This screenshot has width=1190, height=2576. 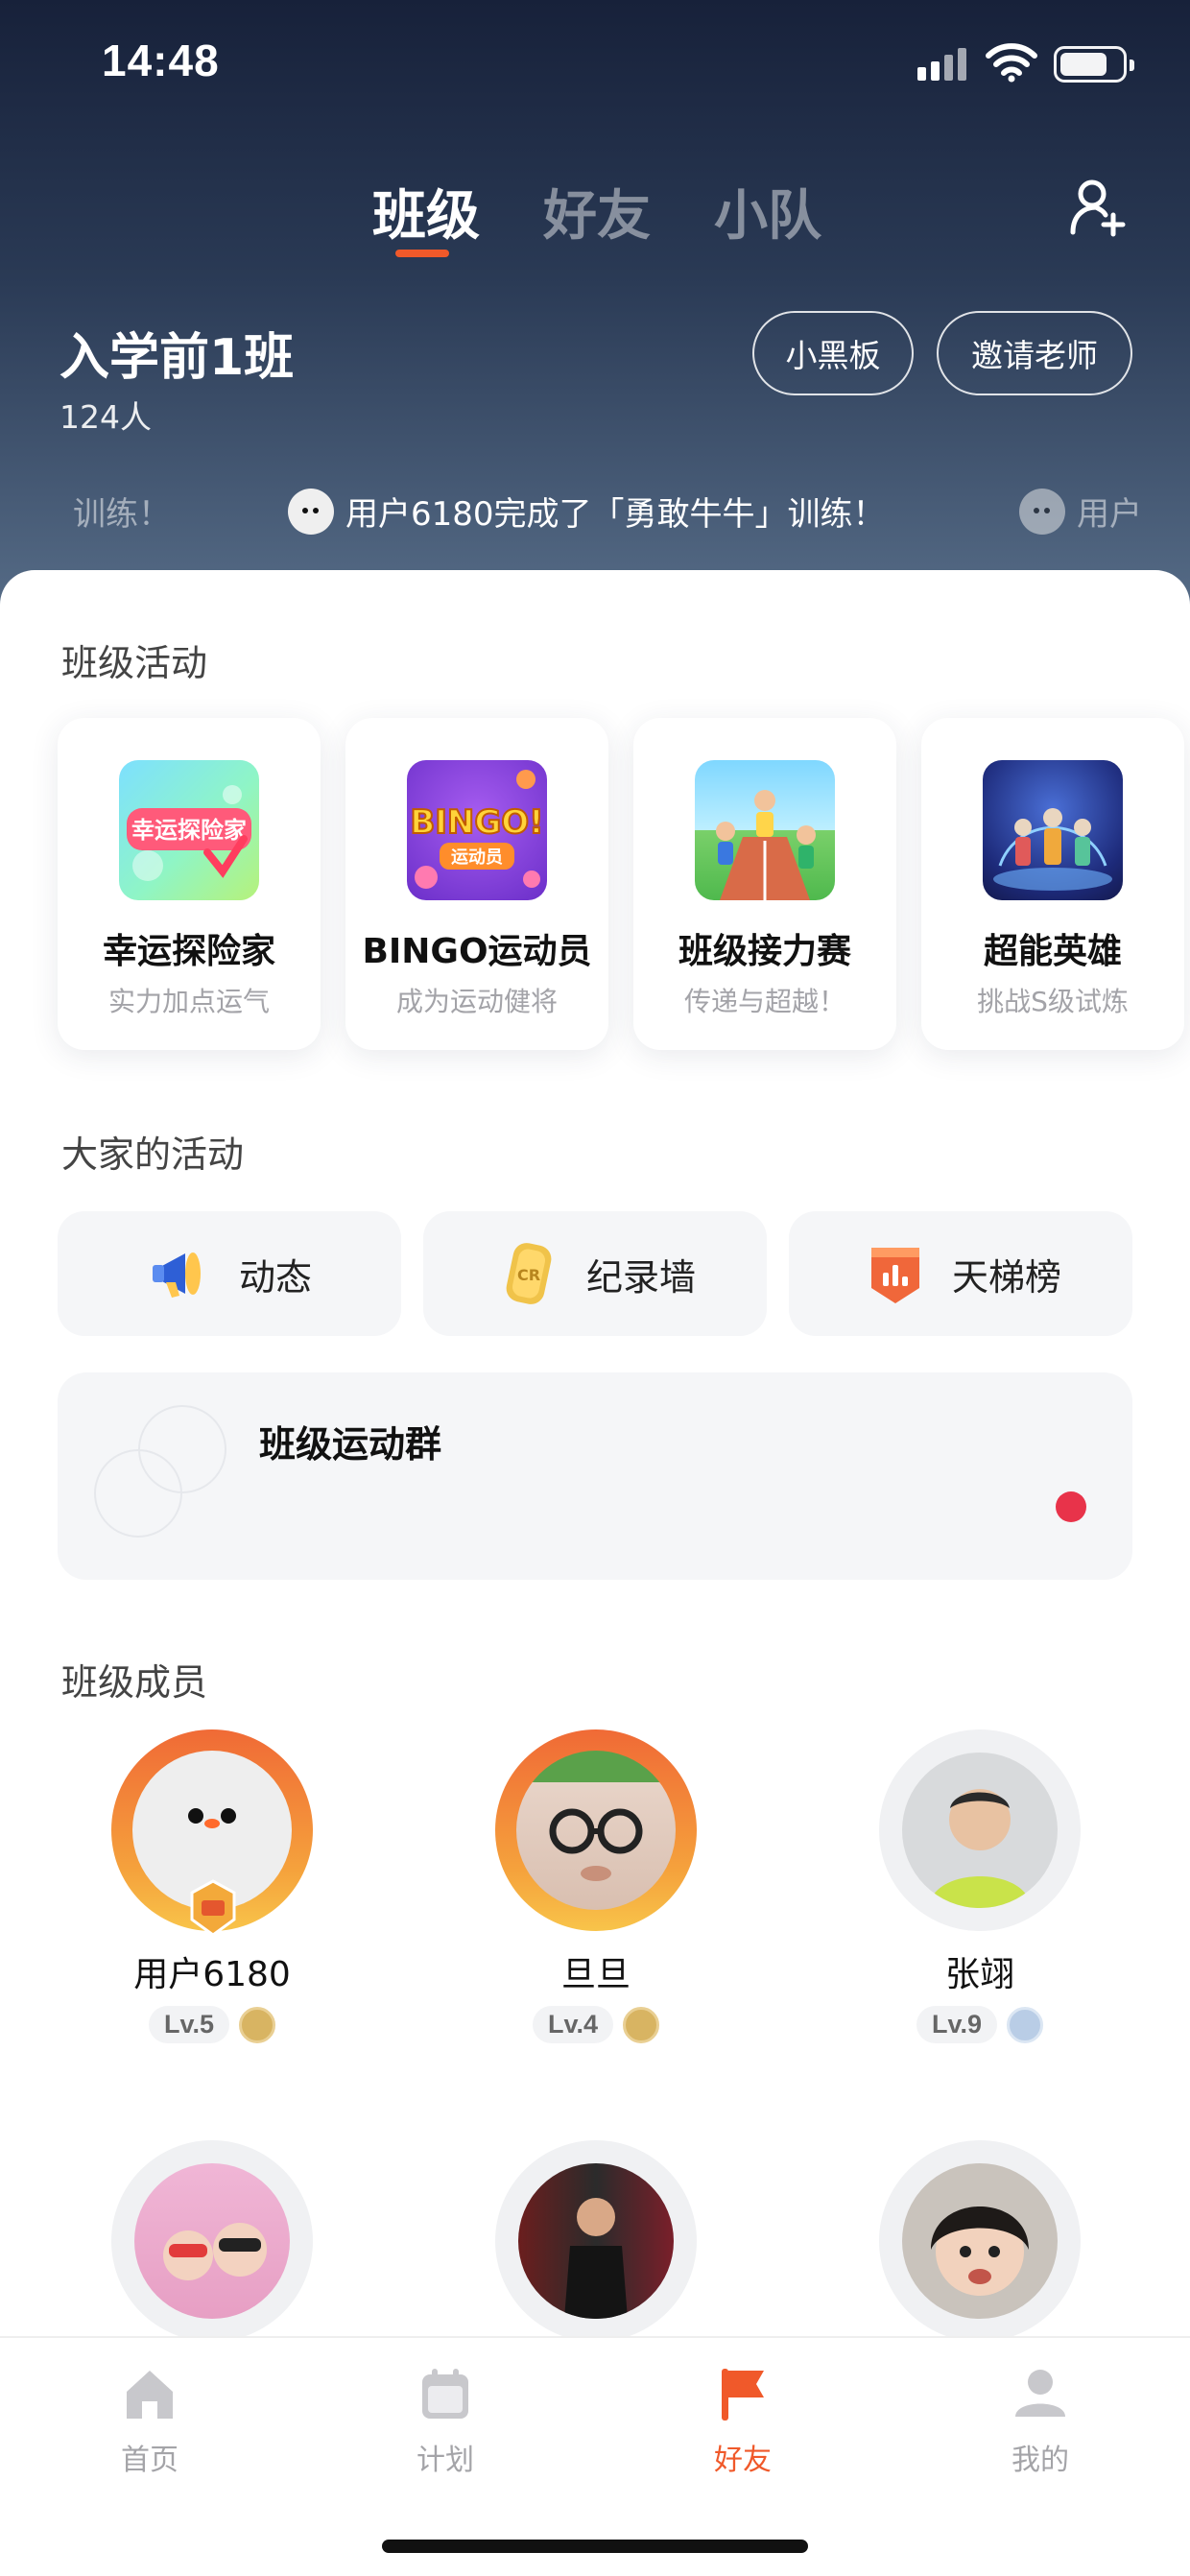 What do you see at coordinates (764, 1001) in the screenshot?
I see `activity-subtitle: 传递与超越！` at bounding box center [764, 1001].